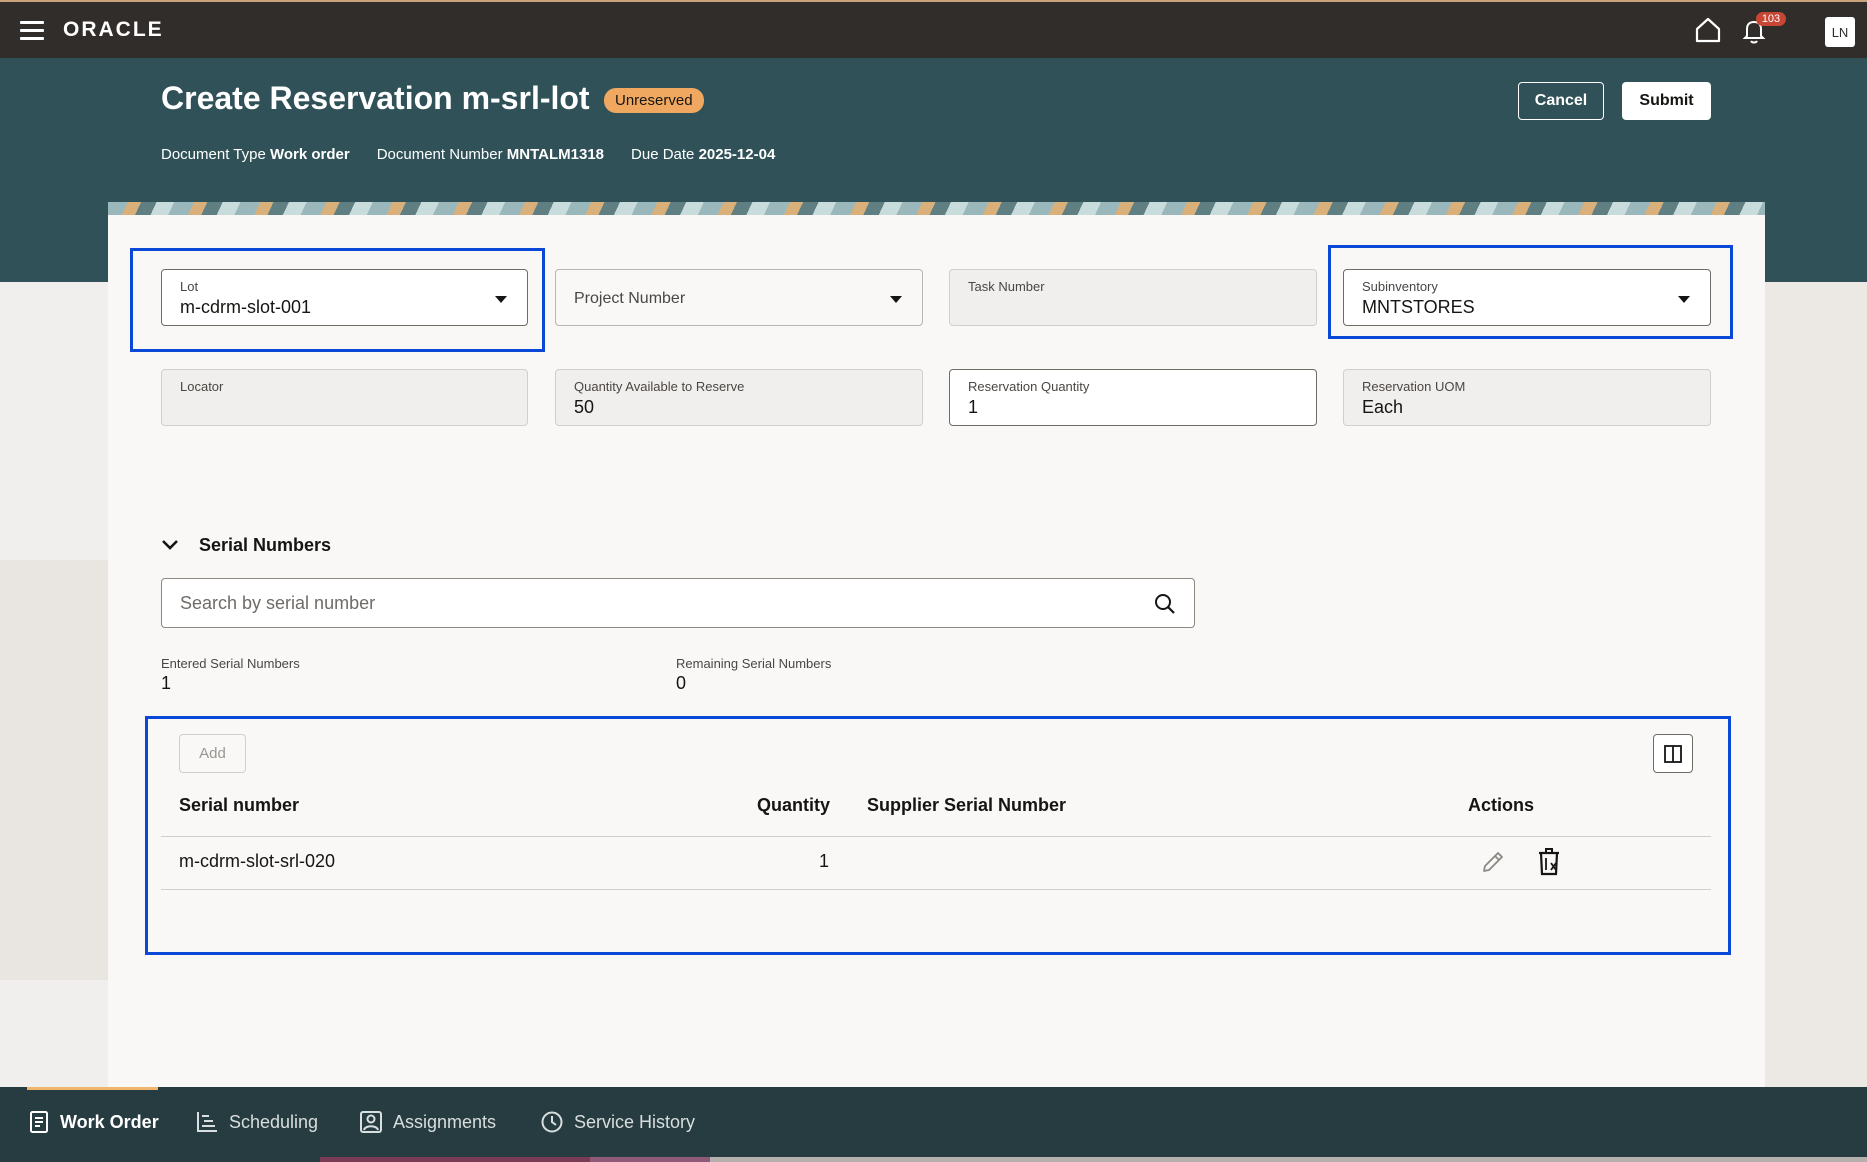 Image resolution: width=1867 pixels, height=1162 pixels. What do you see at coordinates (166, 683) in the screenshot?
I see `entered-serials-value: 1` at bounding box center [166, 683].